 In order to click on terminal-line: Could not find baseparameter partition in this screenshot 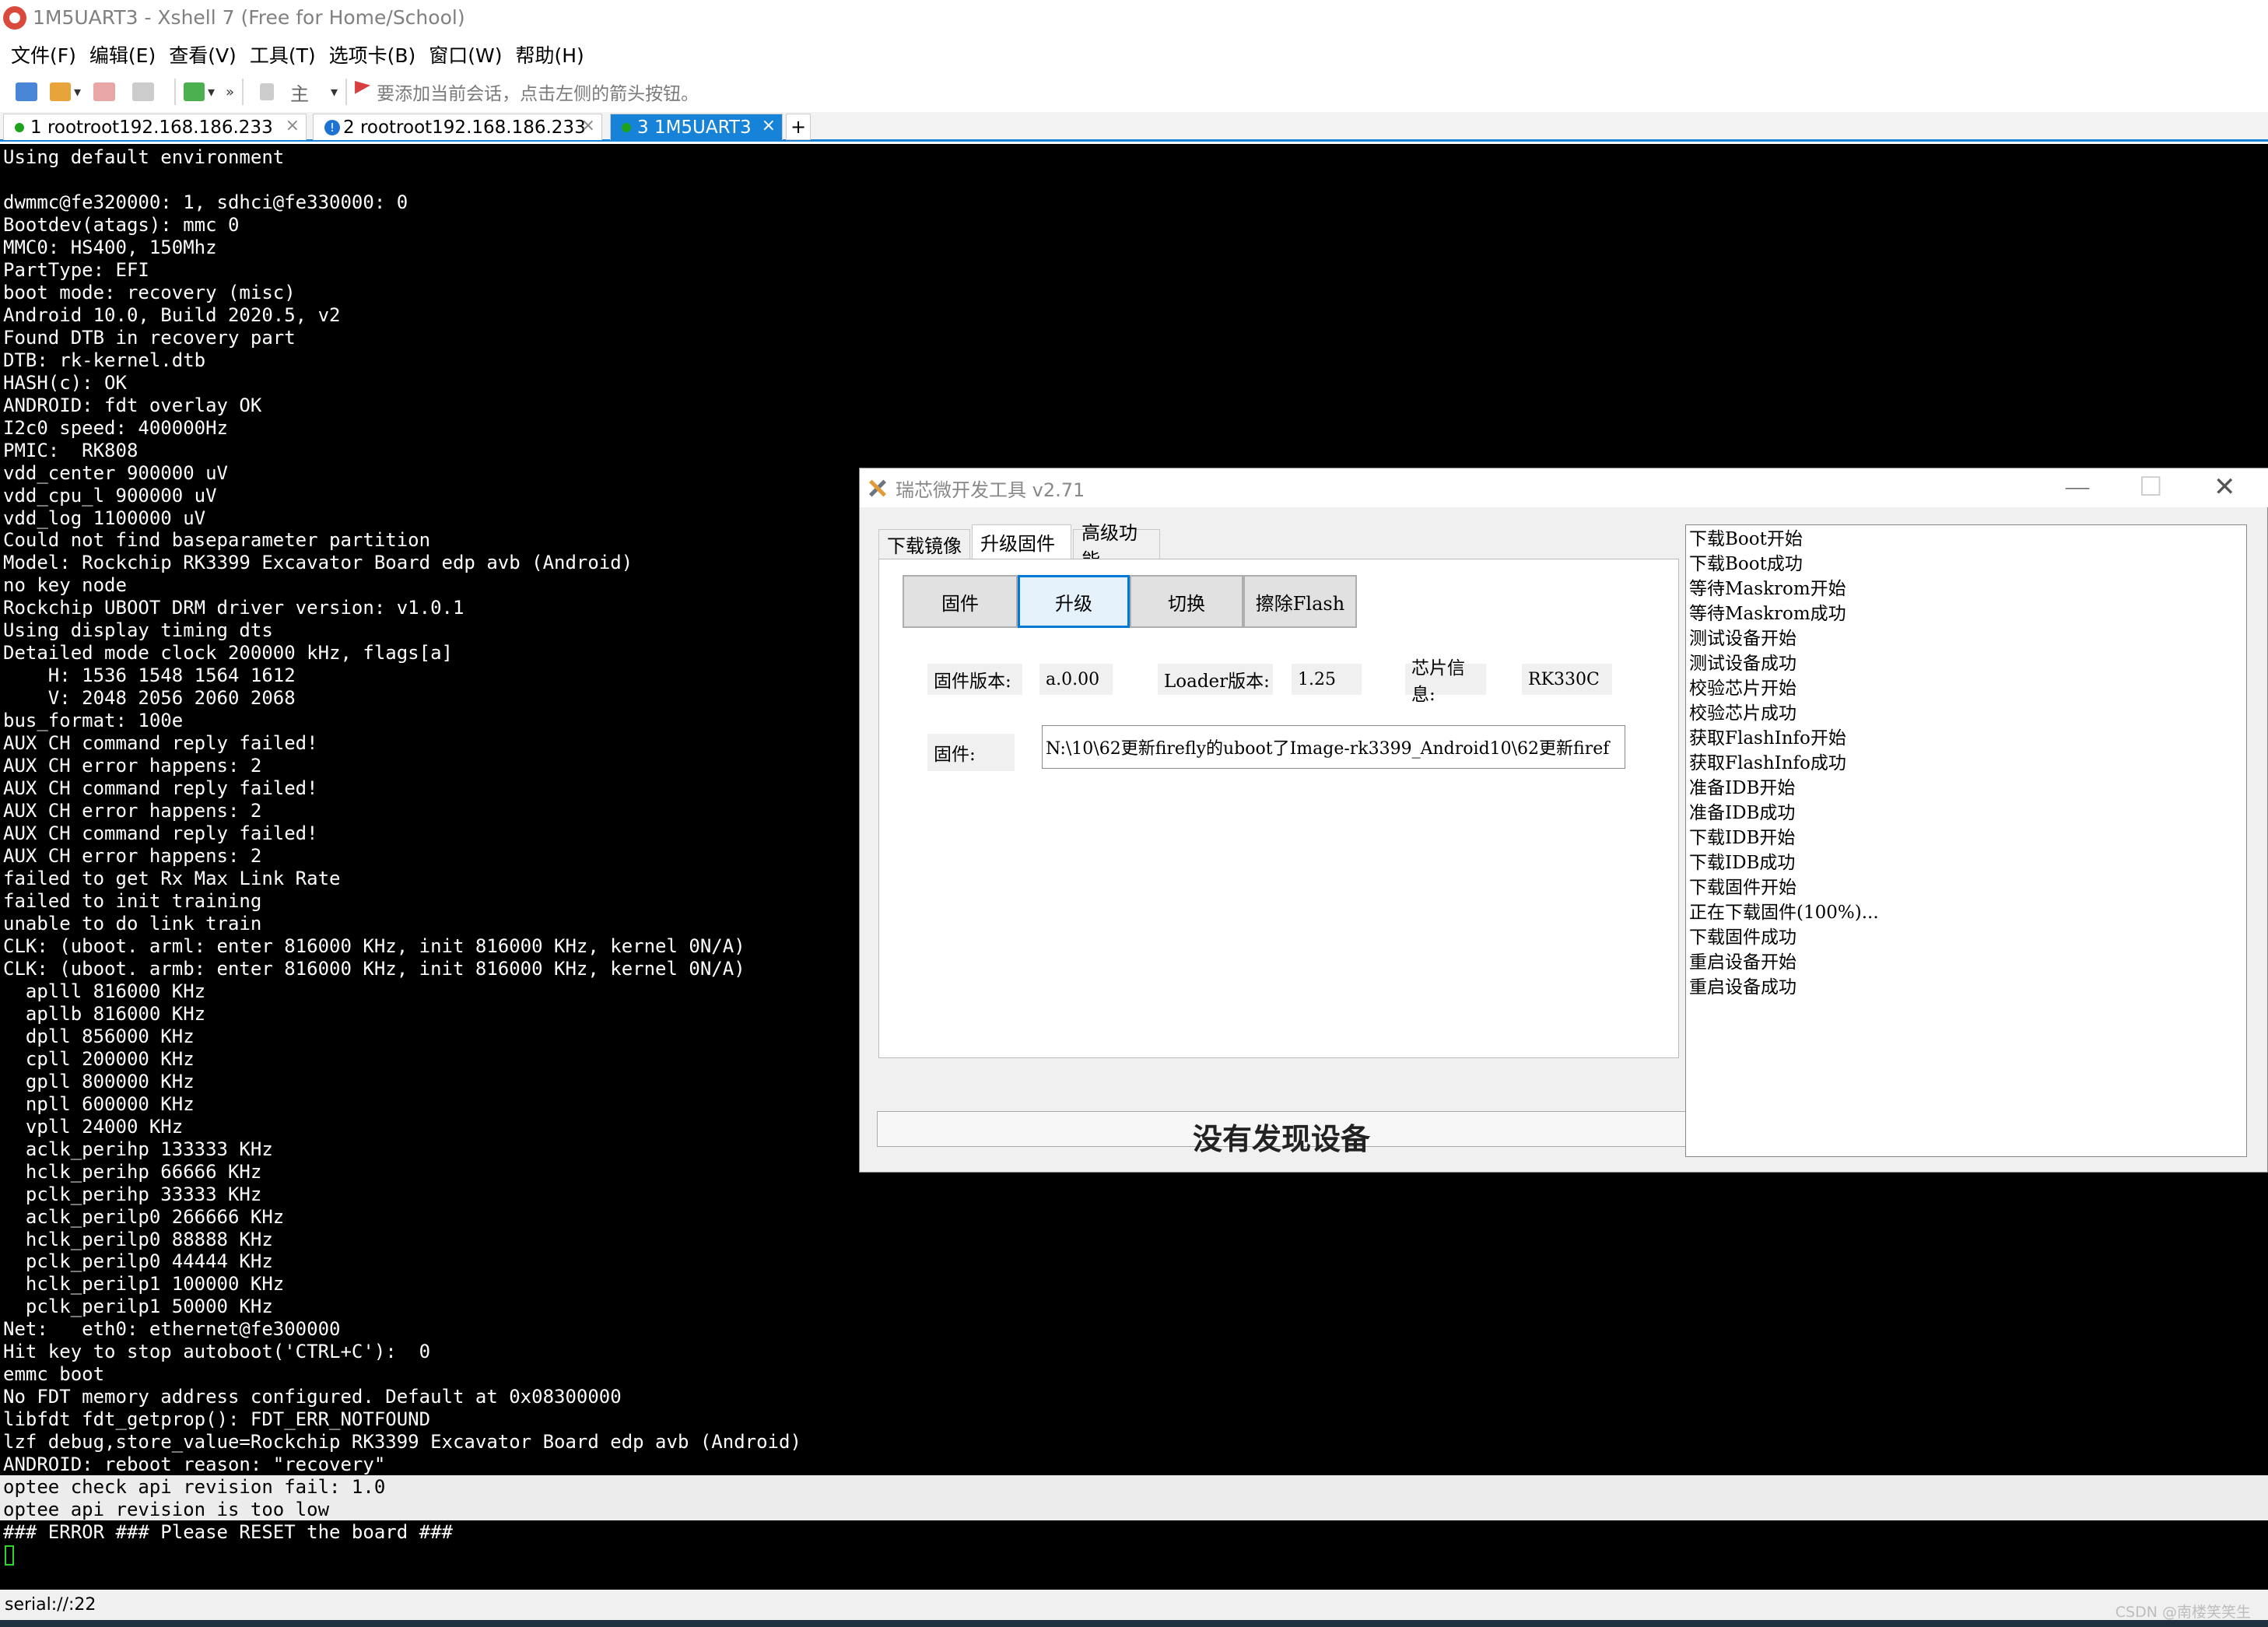, I will do `click(217, 540)`.